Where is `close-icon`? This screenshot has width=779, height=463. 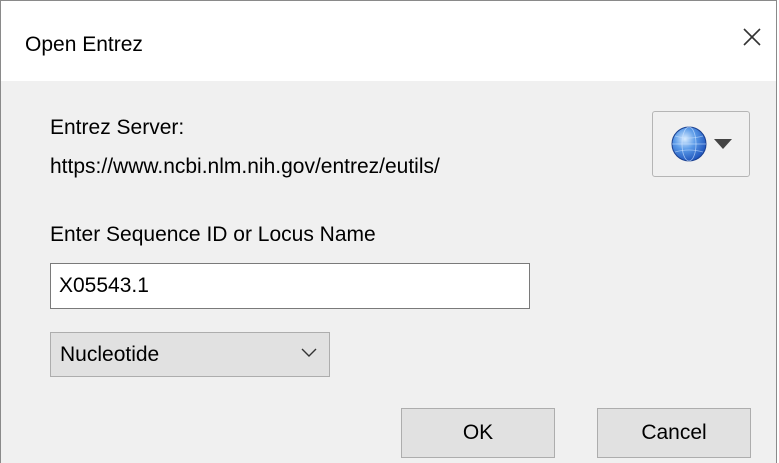 close-icon is located at coordinates (752, 37).